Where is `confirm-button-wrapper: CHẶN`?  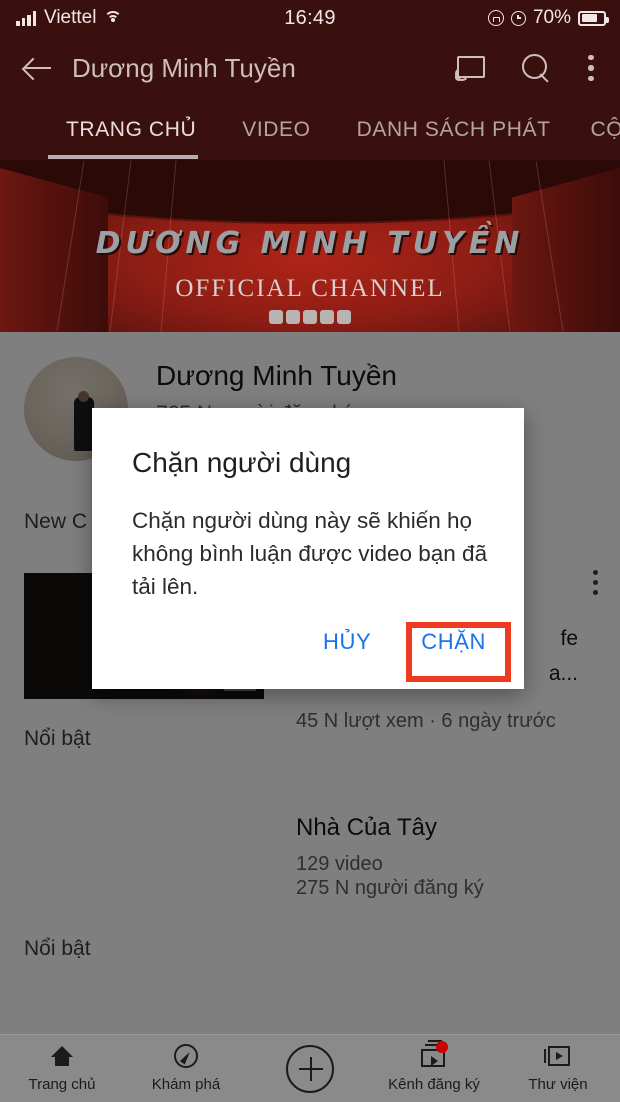 confirm-button-wrapper: CHẶN is located at coordinates (453, 642).